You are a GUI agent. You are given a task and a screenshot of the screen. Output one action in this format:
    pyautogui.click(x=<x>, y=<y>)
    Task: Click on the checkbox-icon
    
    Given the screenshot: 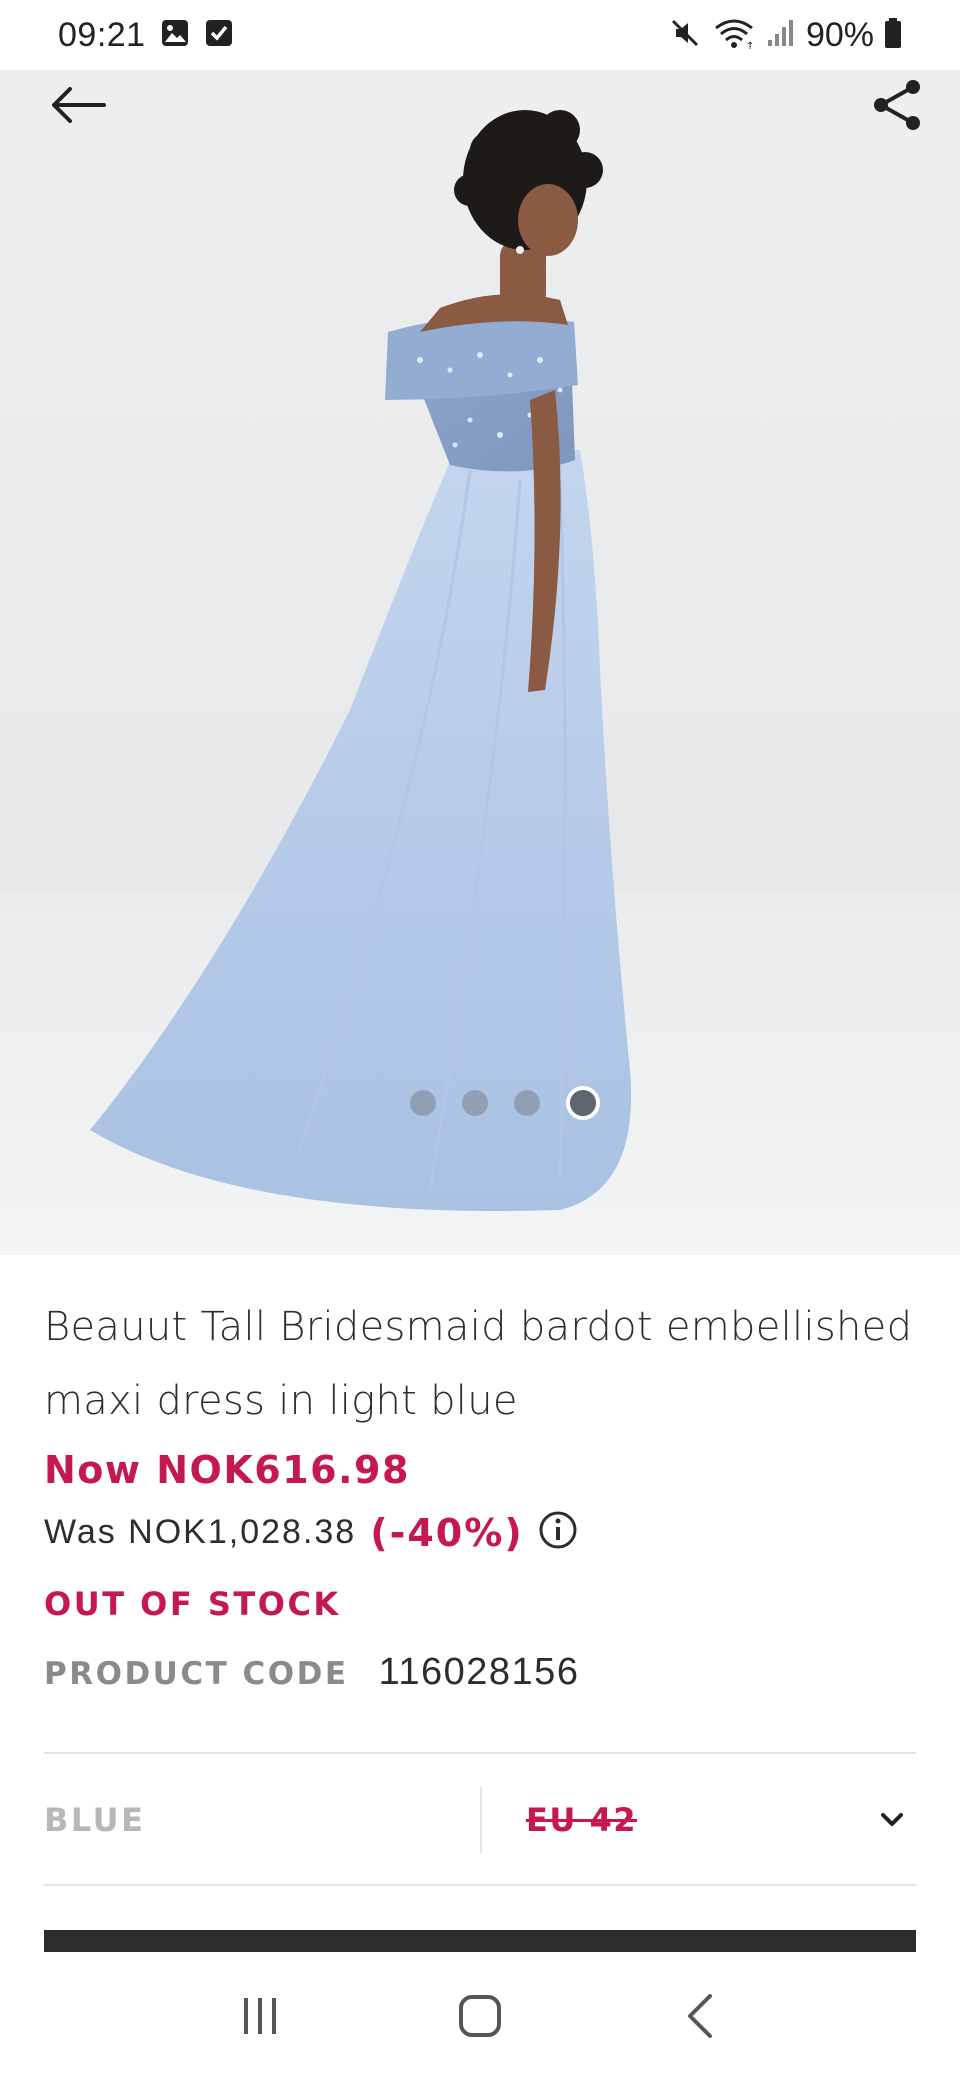 What is the action you would take?
    pyautogui.click(x=219, y=35)
    